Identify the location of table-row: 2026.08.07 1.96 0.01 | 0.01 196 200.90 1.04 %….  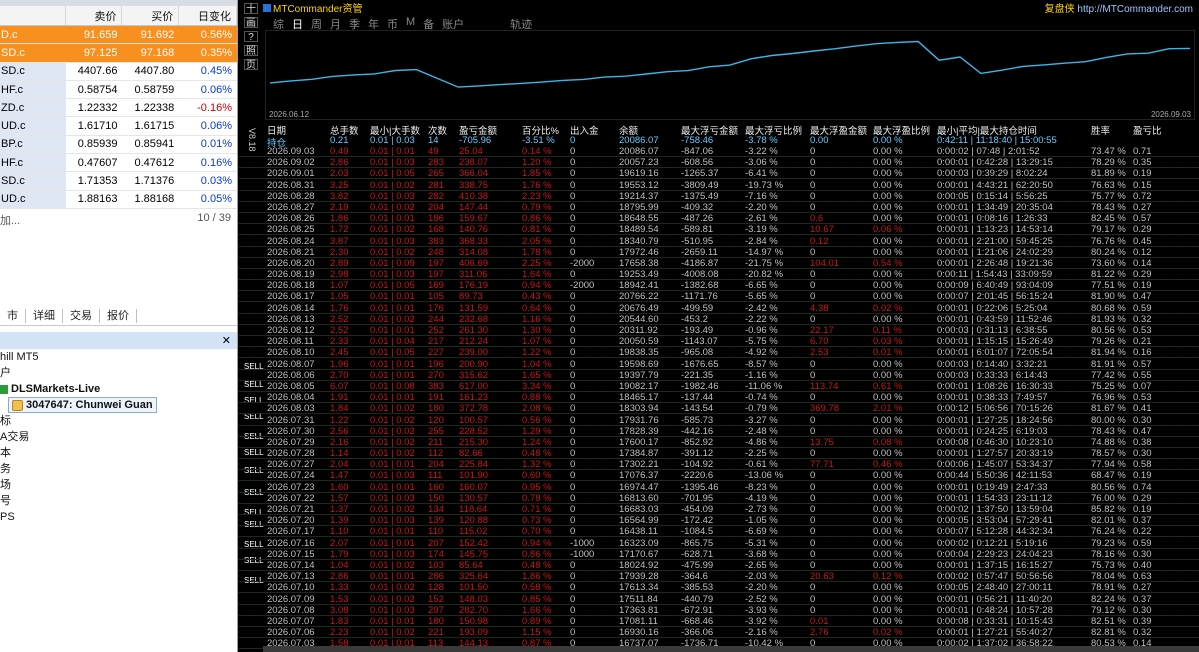
(719, 364).